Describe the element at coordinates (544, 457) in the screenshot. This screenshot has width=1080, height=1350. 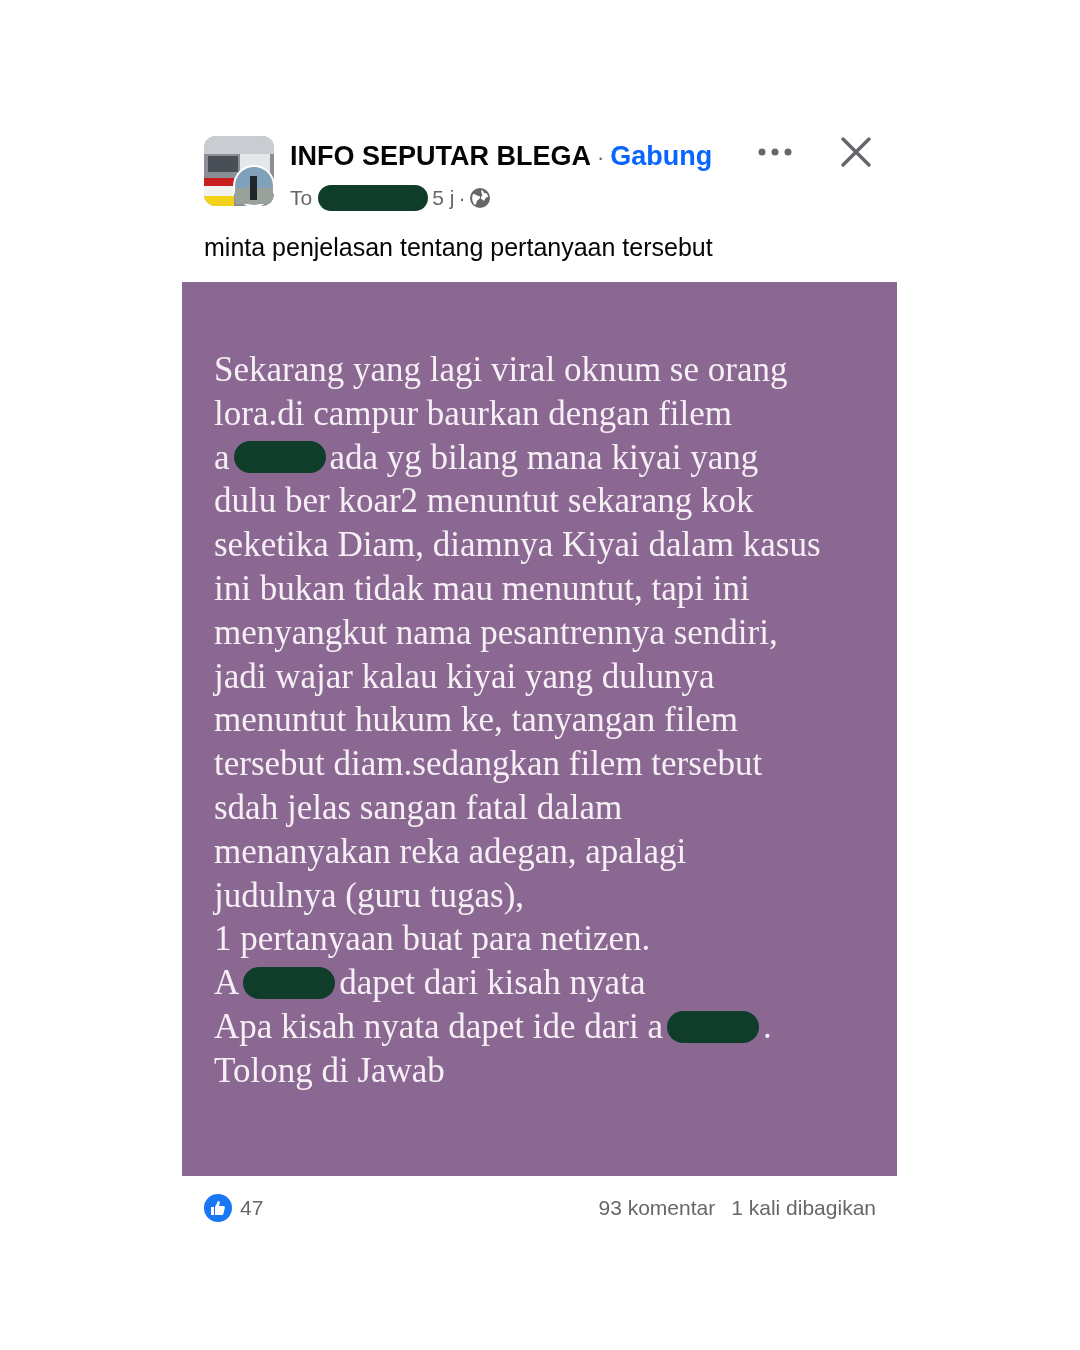
I see `image-text-line: ada yg bilang mana kiyai yang` at that location.